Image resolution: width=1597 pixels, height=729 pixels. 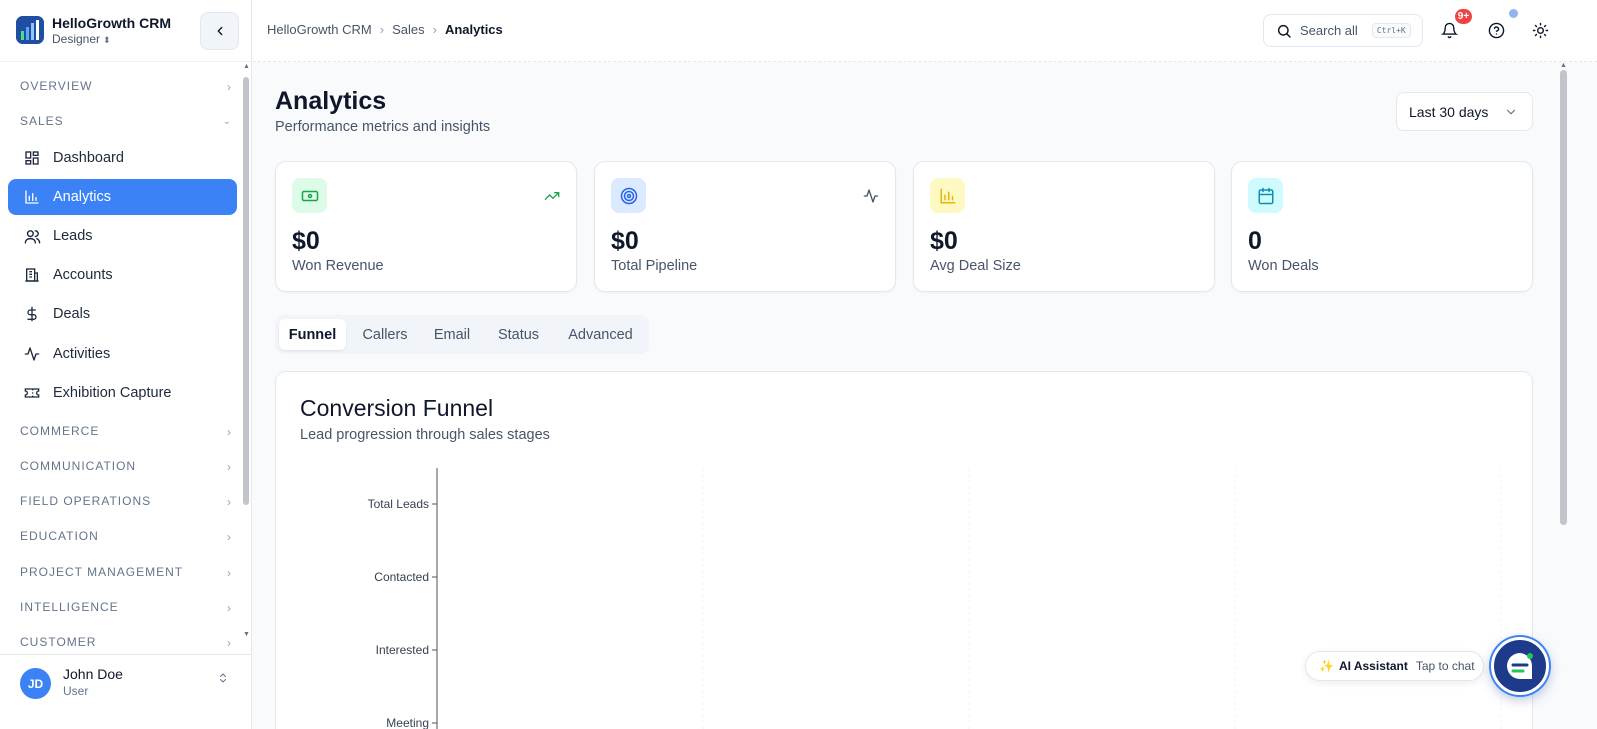 I want to click on metric-label: Total Pipeline, so click(x=654, y=266).